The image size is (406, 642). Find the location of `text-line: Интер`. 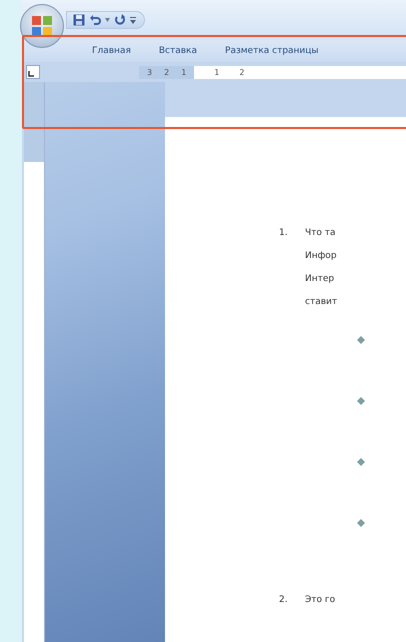

text-line: Интер is located at coordinates (320, 279).